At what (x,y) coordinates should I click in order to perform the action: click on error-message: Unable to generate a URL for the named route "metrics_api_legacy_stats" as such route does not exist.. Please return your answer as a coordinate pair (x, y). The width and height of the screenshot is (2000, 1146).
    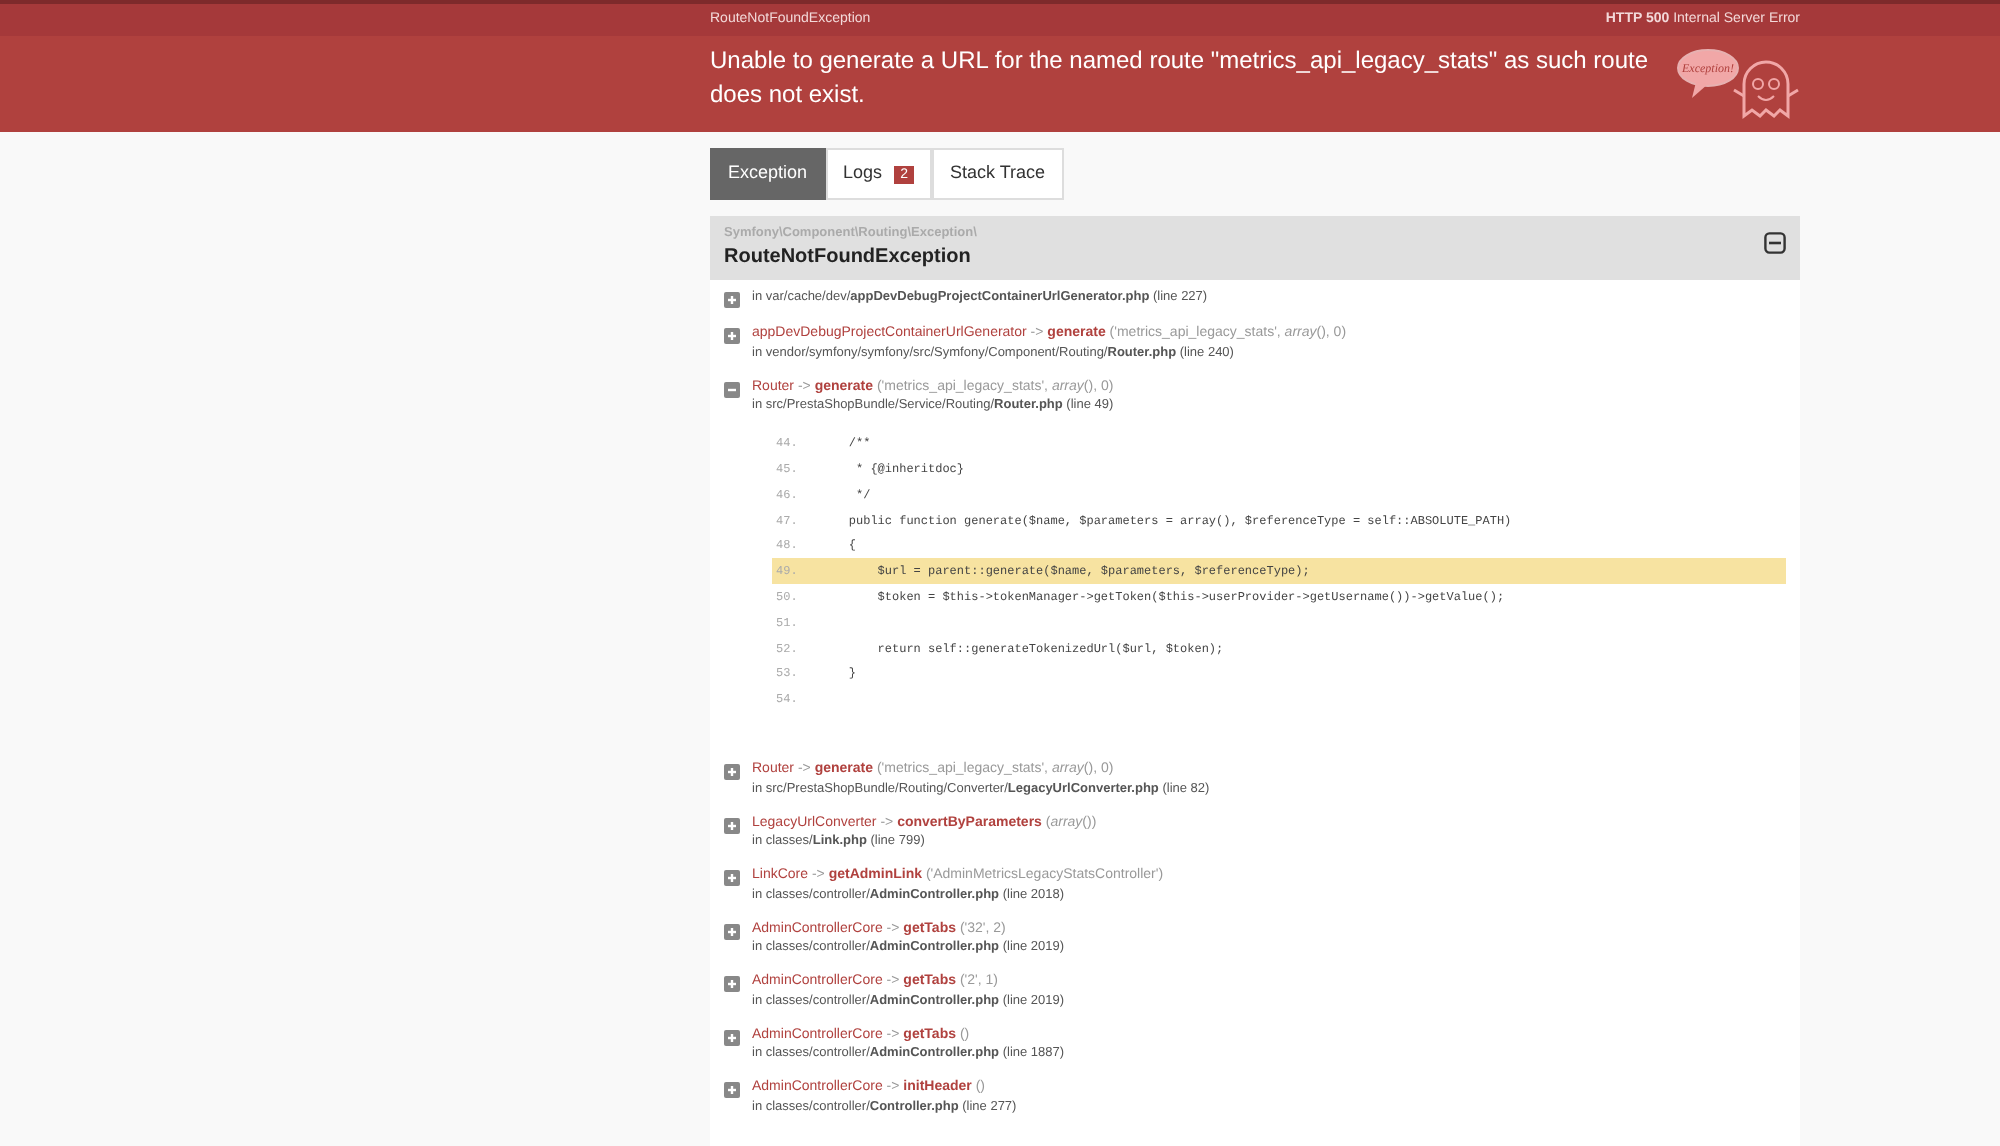
    Looking at the image, I should click on (1180, 78).